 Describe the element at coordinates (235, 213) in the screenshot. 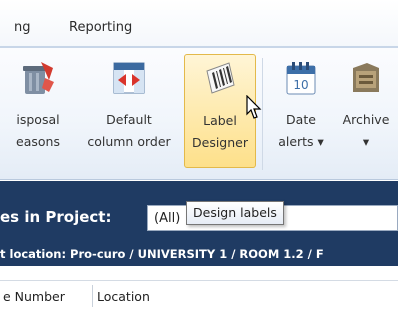

I see `label-designer-tooltip: Design labels` at that location.